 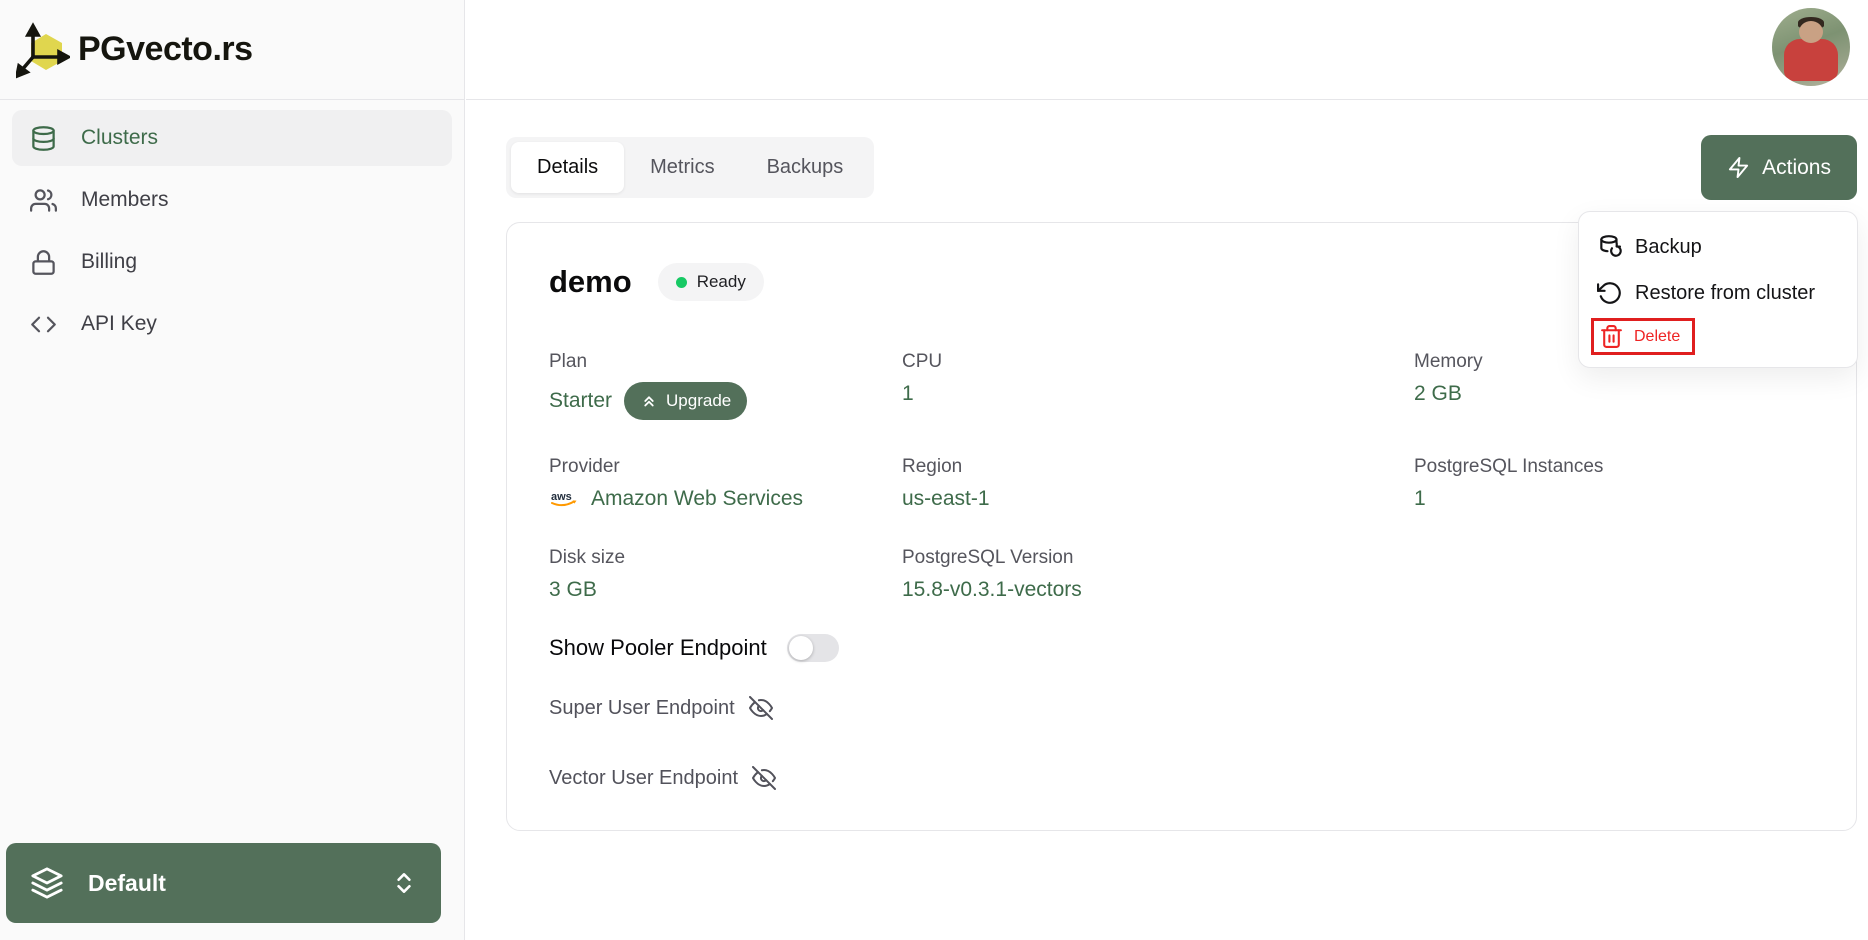 I want to click on tab-label: Metrics, so click(x=682, y=167).